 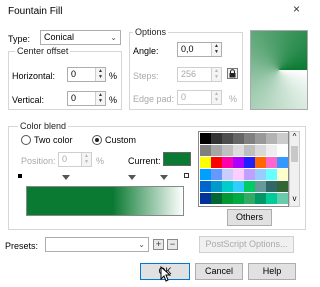 What do you see at coordinates (199, 49) in the screenshot?
I see `angle-spinbox: 0,0 ▲ ▼` at bounding box center [199, 49].